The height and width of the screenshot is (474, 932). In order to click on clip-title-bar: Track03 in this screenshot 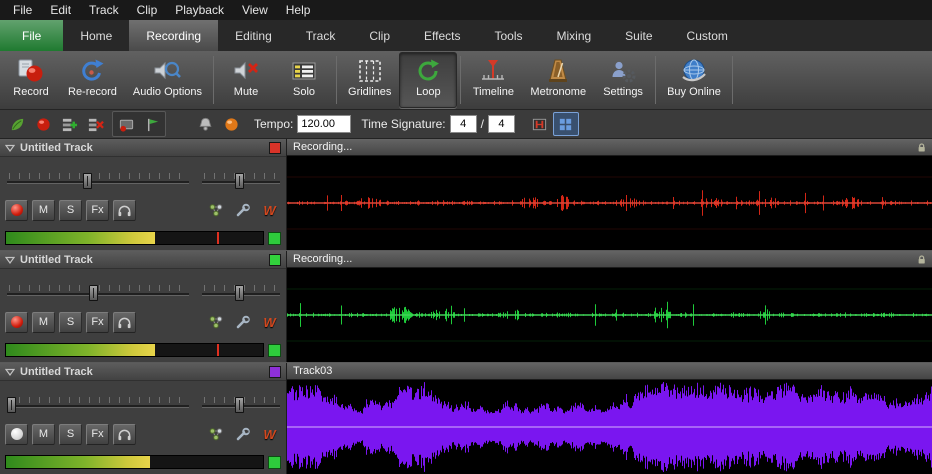, I will do `click(609, 371)`.